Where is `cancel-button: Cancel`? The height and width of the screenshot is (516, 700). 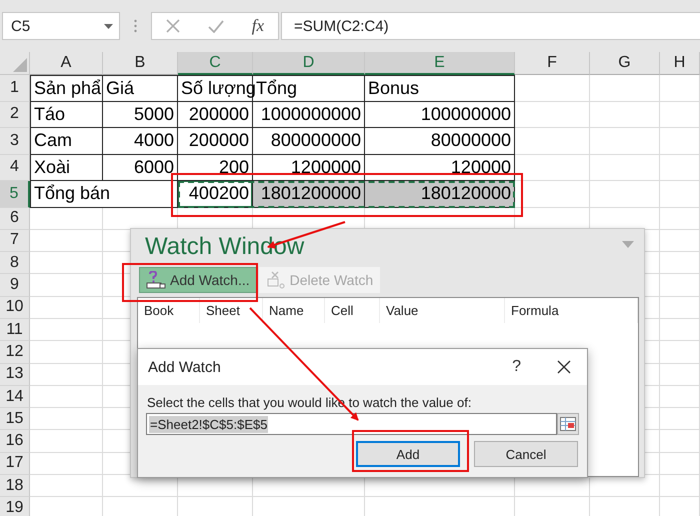 cancel-button: Cancel is located at coordinates (526, 454).